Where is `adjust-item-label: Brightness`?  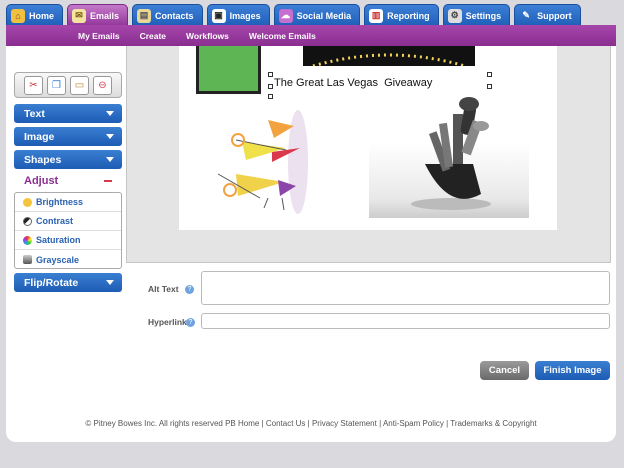 adjust-item-label: Brightness is located at coordinates (60, 202).